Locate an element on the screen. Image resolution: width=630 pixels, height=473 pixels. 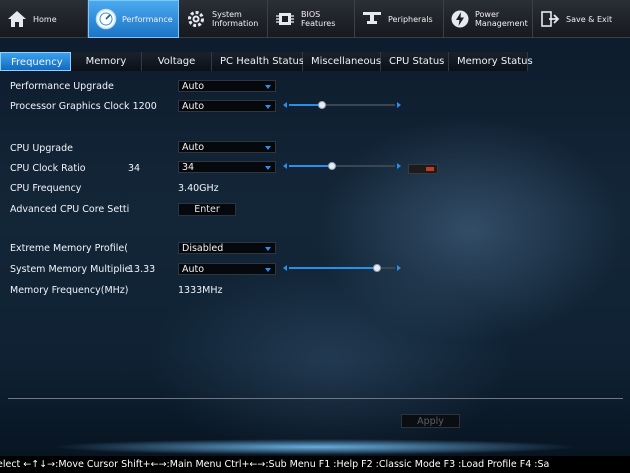
processor-graphics-clock-current: 1200 is located at coordinates (144, 106).